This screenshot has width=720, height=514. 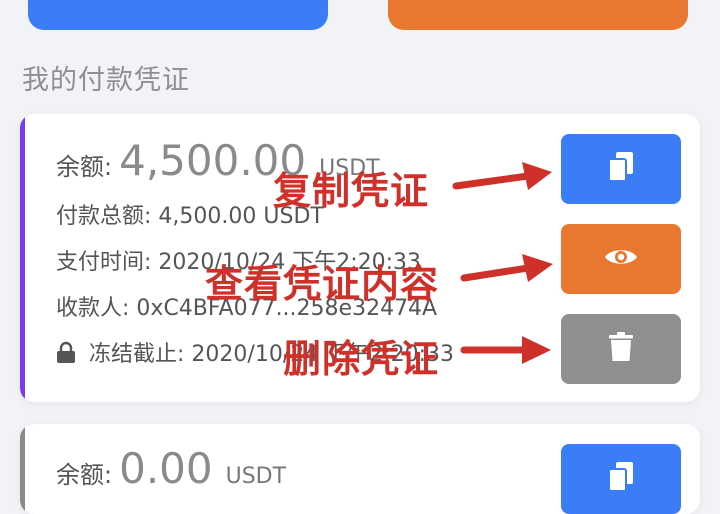 What do you see at coordinates (104, 262) in the screenshot?
I see `time-label: 支付时间:` at bounding box center [104, 262].